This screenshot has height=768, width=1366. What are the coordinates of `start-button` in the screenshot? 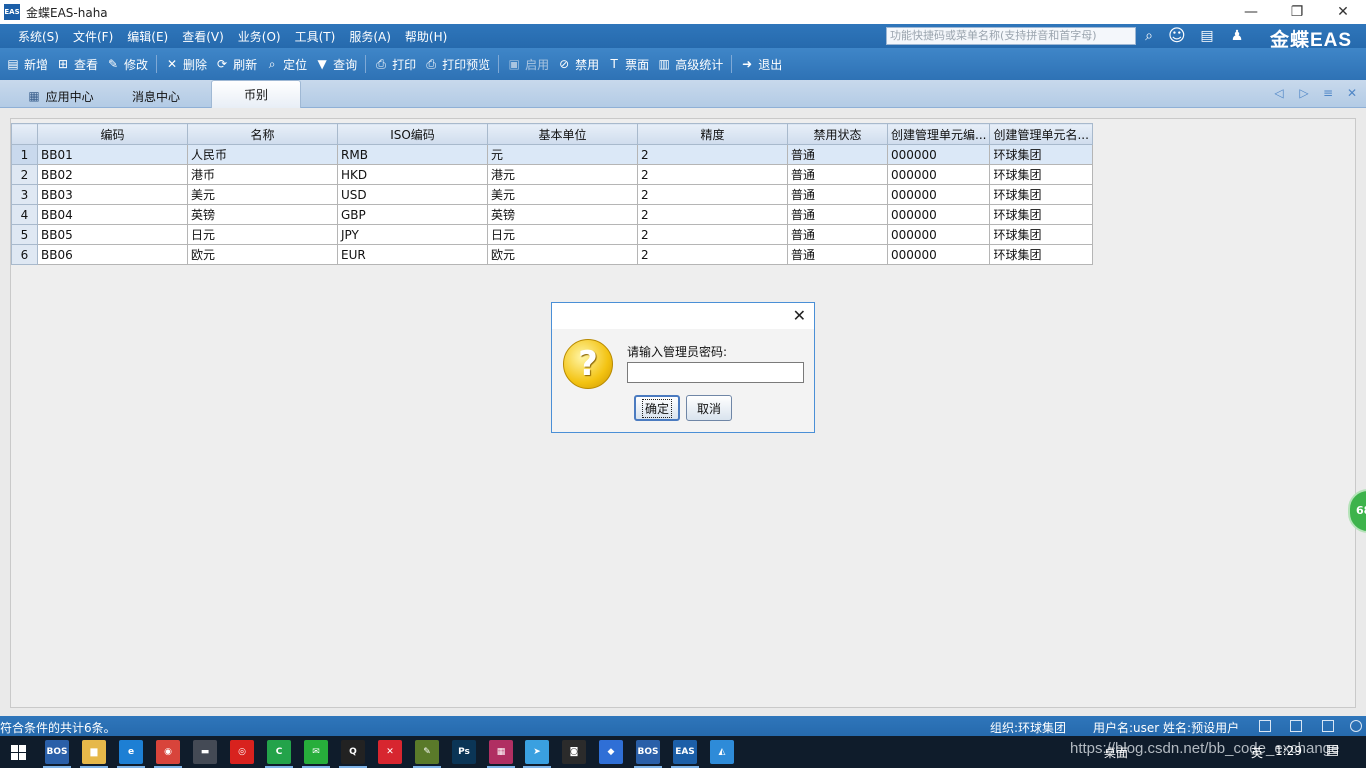 It's located at (18, 752).